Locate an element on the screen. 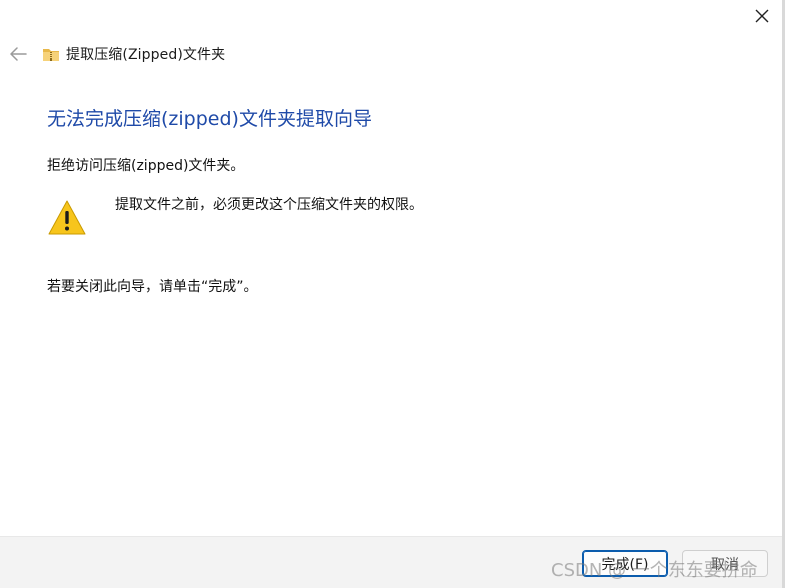  warning-block is located at coordinates (67, 218).